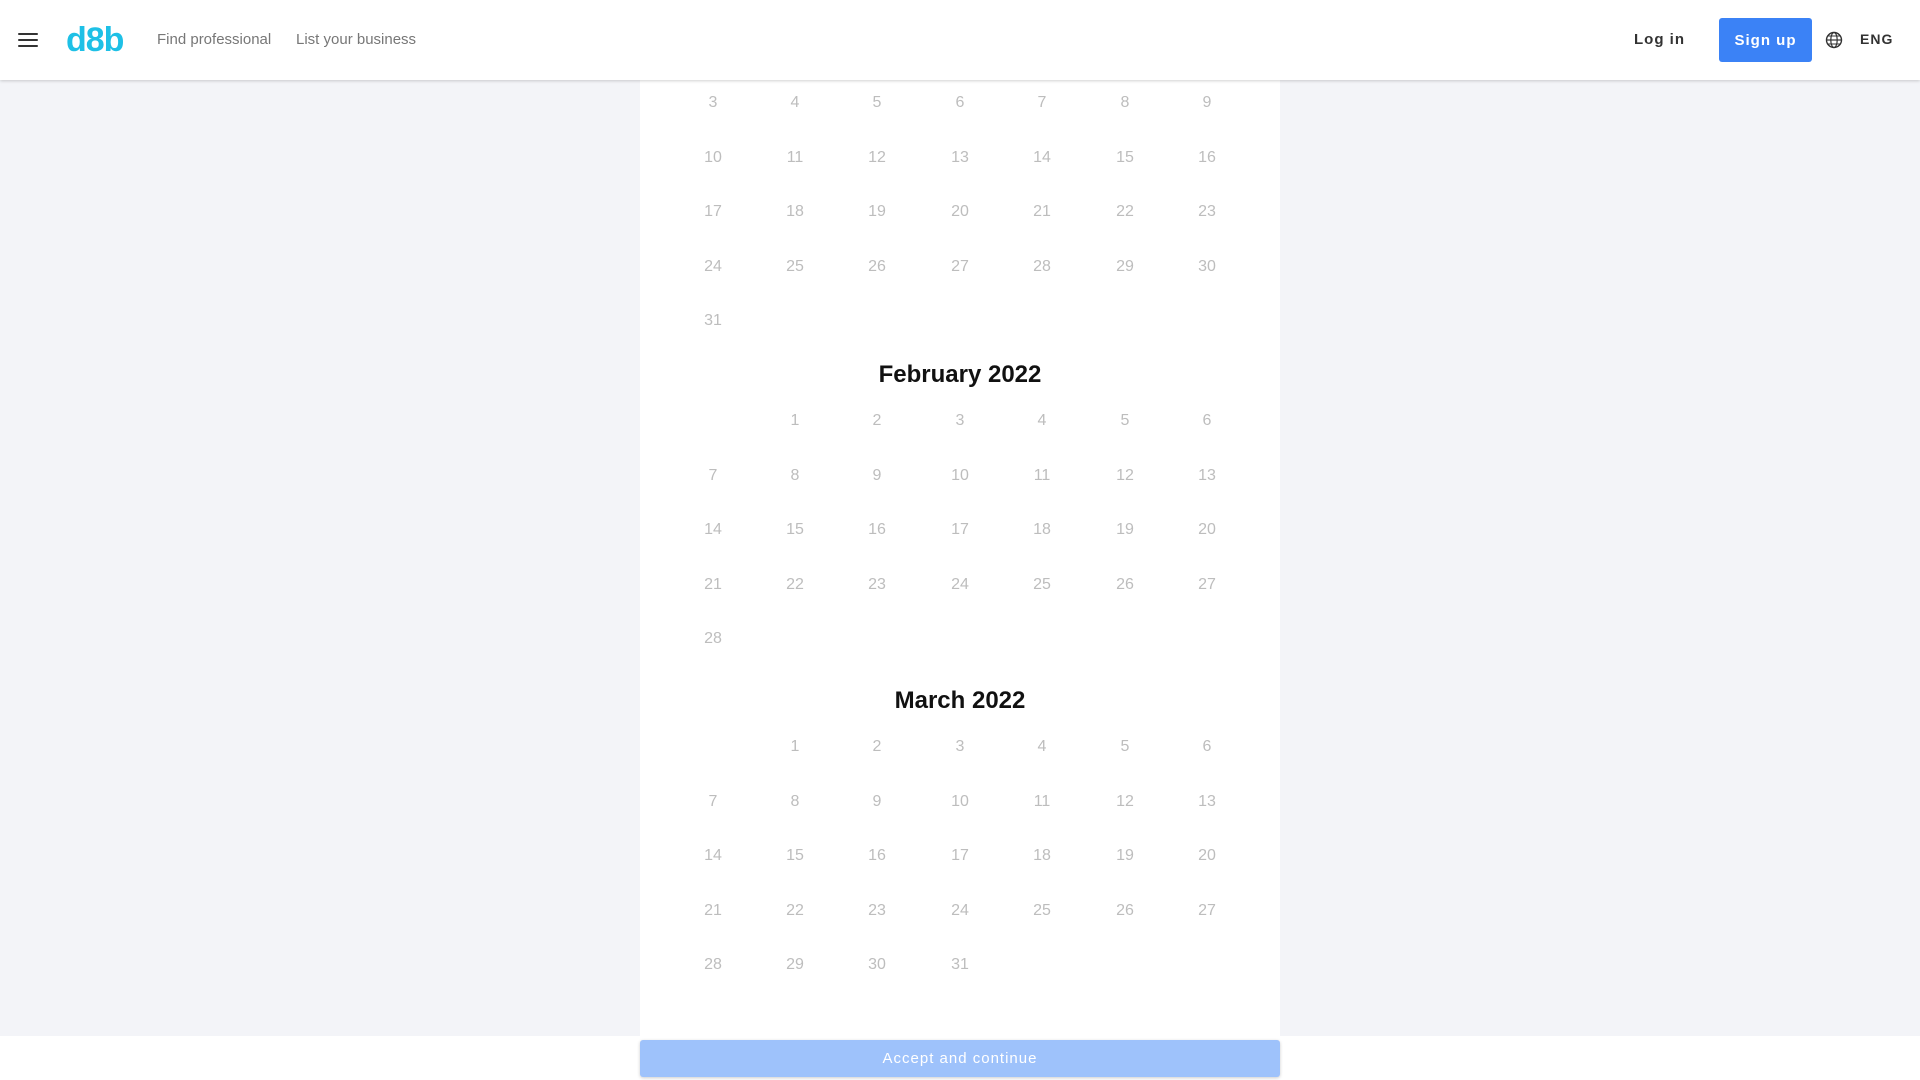 The image size is (1920, 1080). I want to click on accept-and-continue-button: Accept and continue, so click(960, 1058).